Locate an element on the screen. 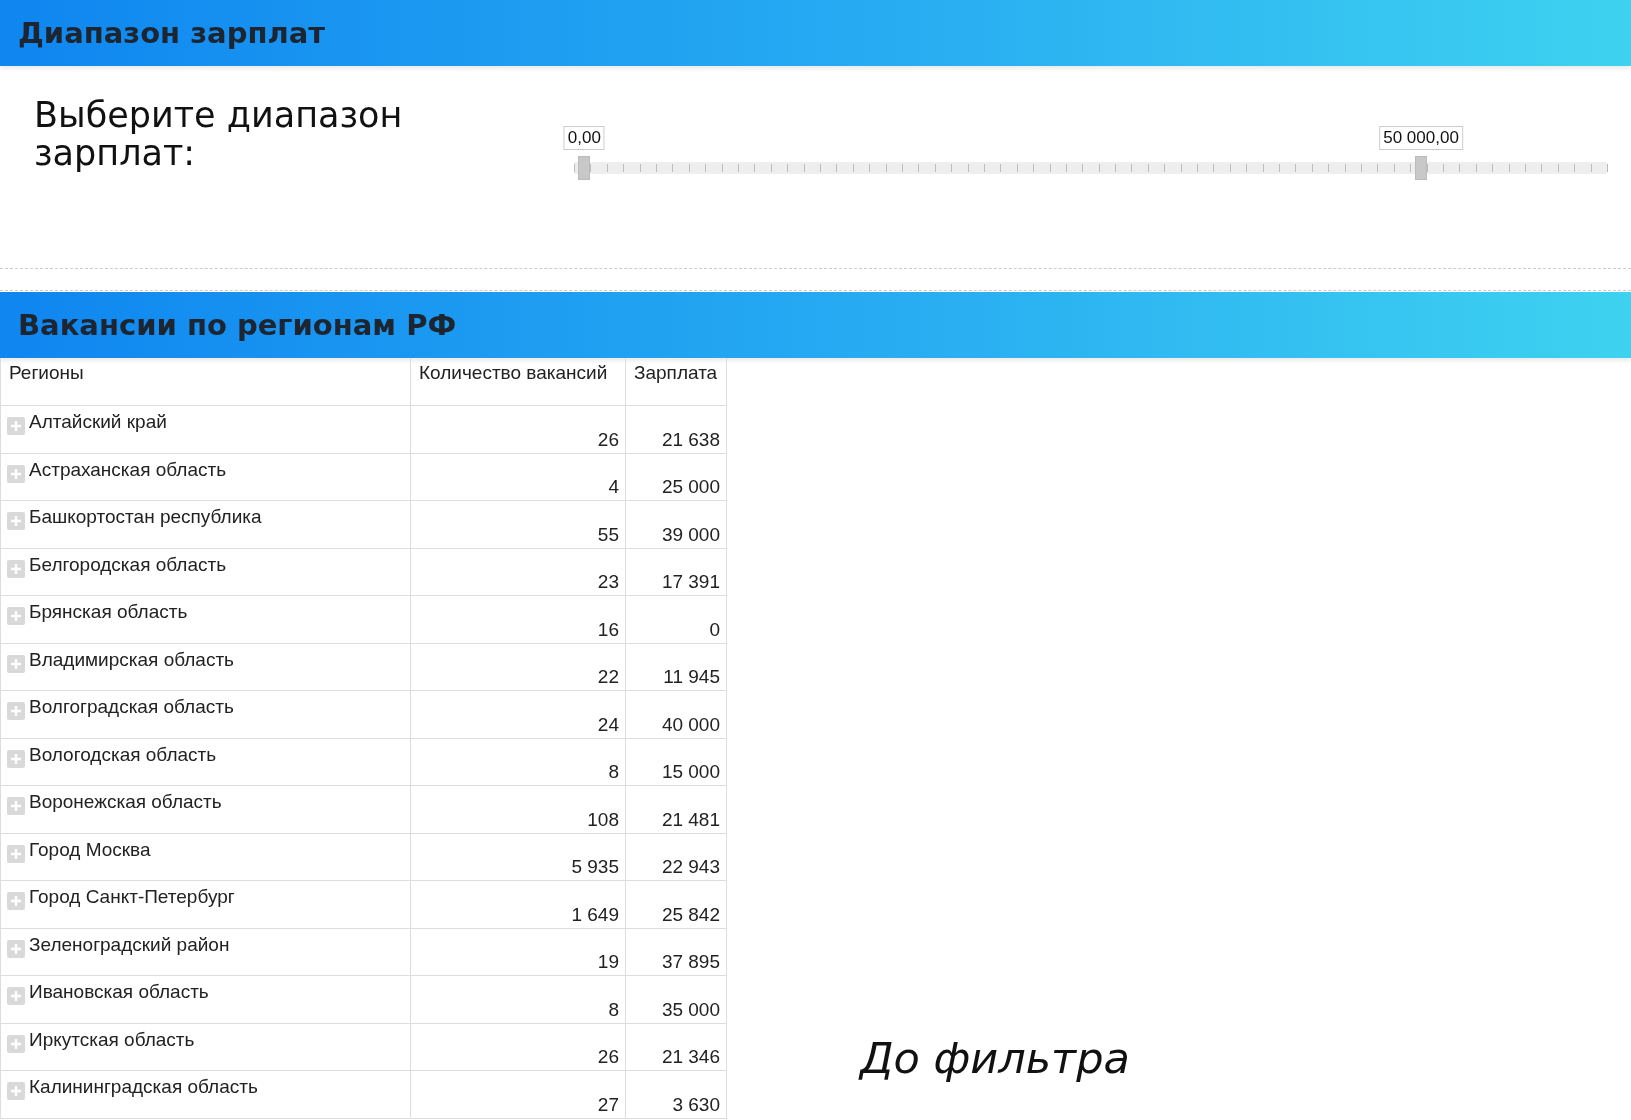 This screenshot has height=1120, width=1631. region-name: Иркутская область is located at coordinates (112, 1039).